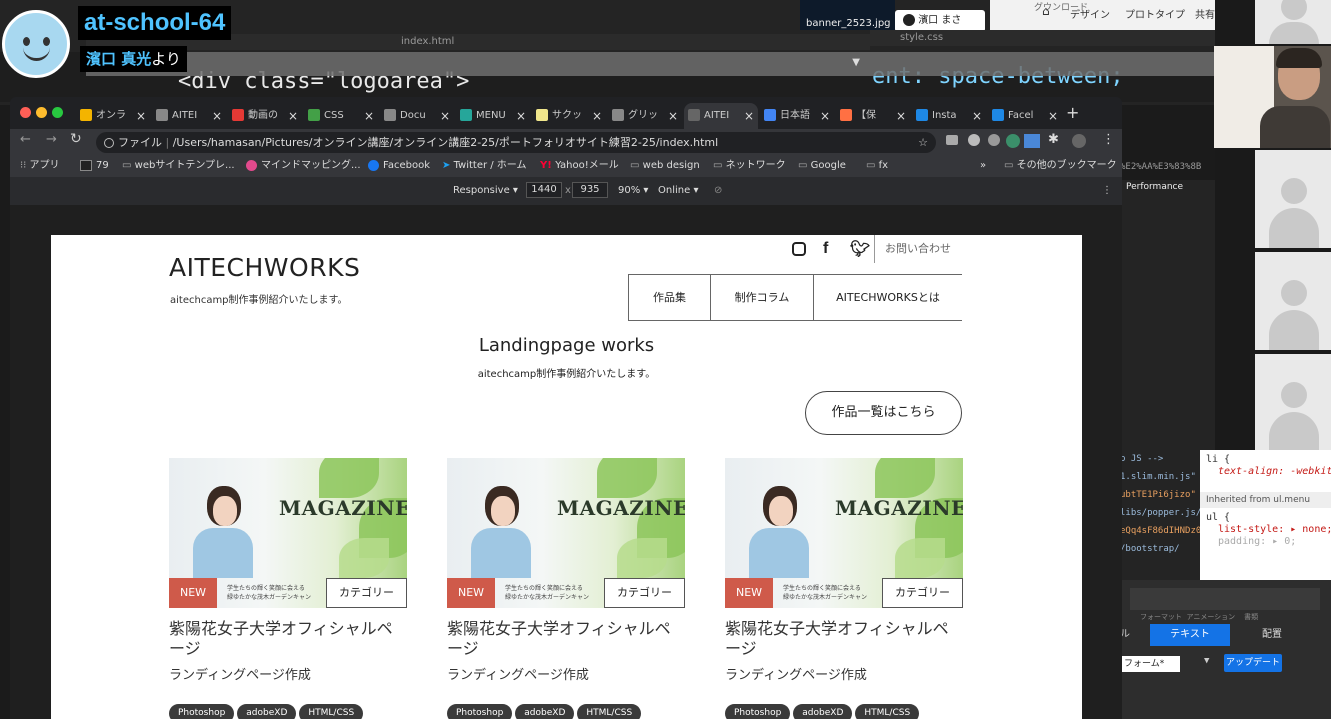  I want to click on devtools-tab-performance: Performance, so click(1154, 187).